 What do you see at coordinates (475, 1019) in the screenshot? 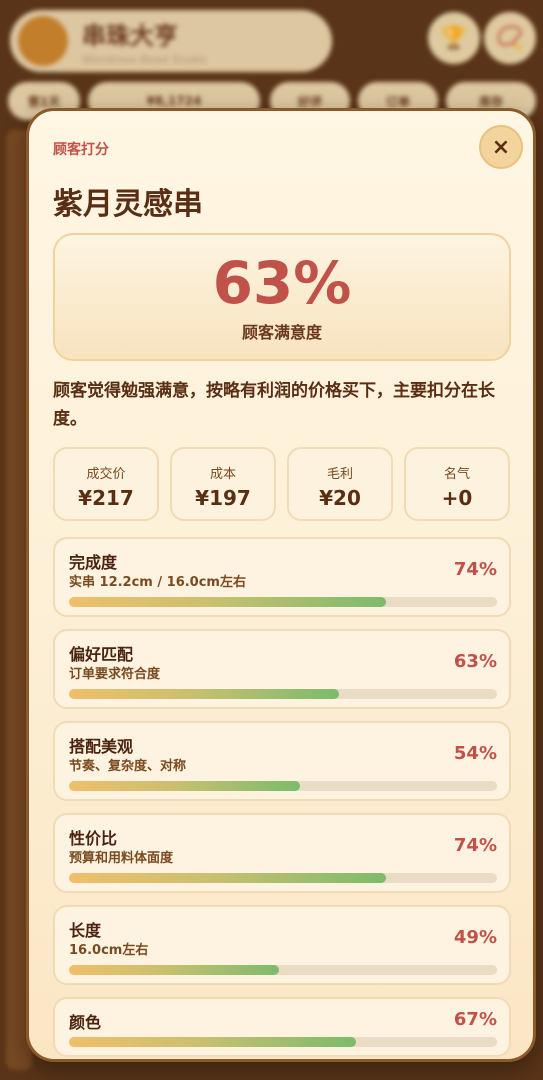
I see `criterion-percent: 67%` at bounding box center [475, 1019].